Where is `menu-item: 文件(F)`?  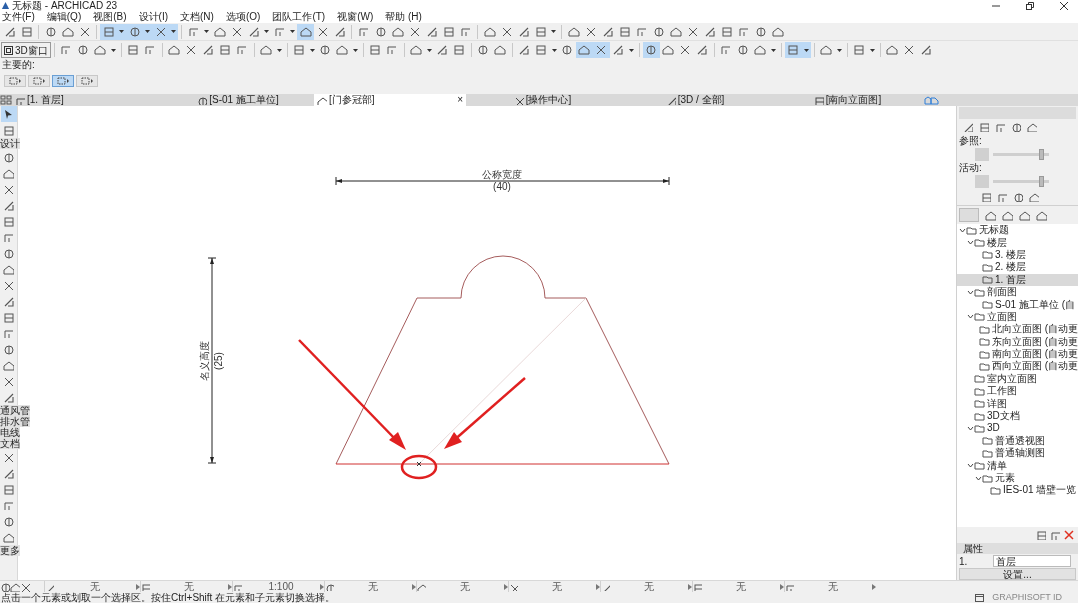 menu-item: 文件(F) is located at coordinates (18, 17).